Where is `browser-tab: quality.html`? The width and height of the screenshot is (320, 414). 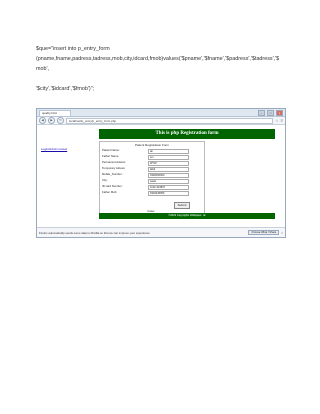
browser-tab: quality.html is located at coordinates (55, 112).